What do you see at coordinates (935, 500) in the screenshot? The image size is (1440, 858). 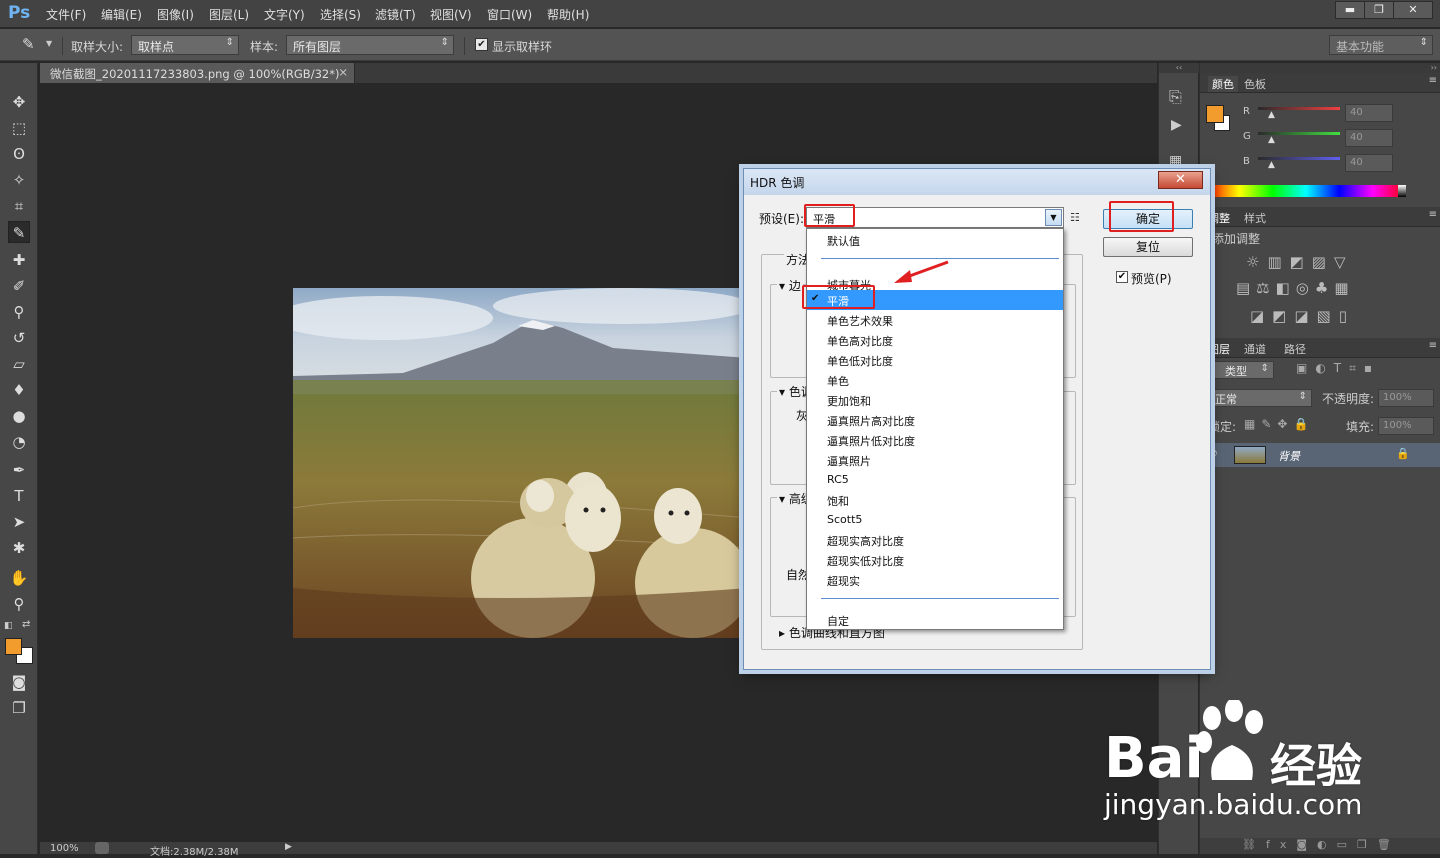 I see `preset-option: 饱和` at bounding box center [935, 500].